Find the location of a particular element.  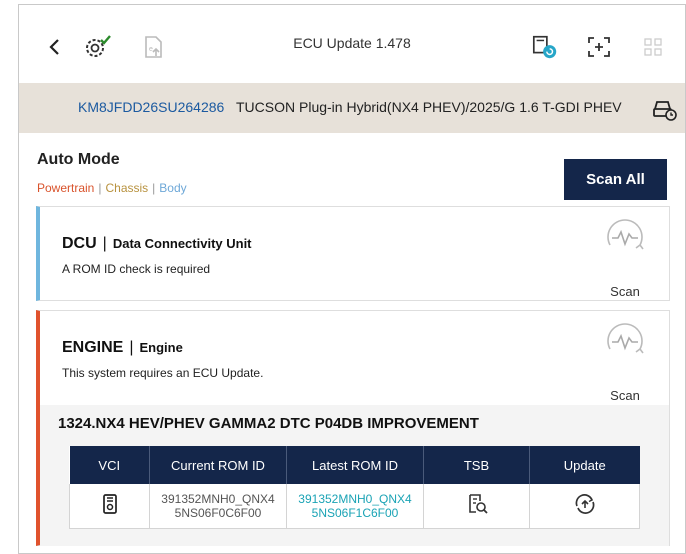

current-rom-cell: 391352MNH0_QNX4 5NS06F0C6F00 is located at coordinates (218, 506).